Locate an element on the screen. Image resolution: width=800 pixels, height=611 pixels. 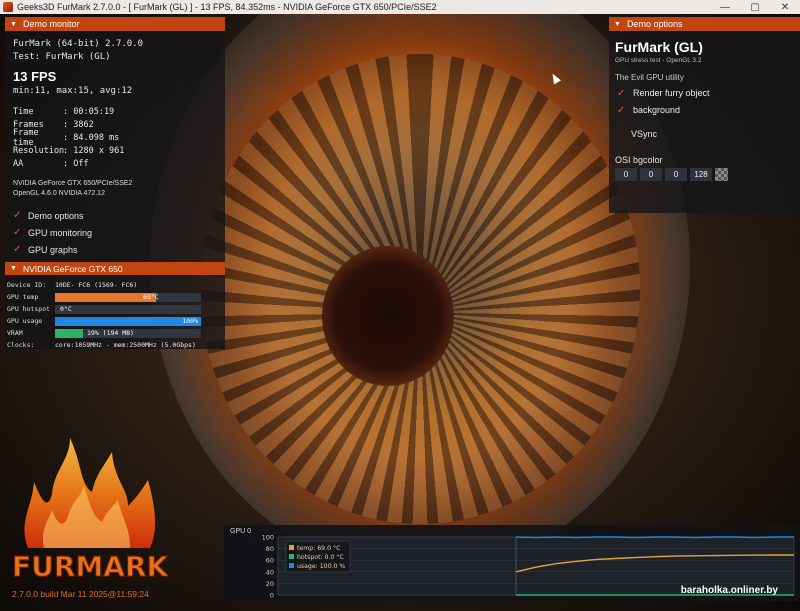
gpu-temp-bar: 69°C is located at coordinates (128, 297).